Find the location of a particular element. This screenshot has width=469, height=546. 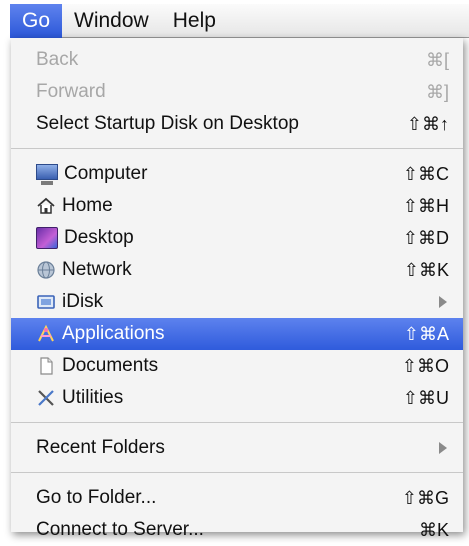

desktop-icon is located at coordinates (47, 238).